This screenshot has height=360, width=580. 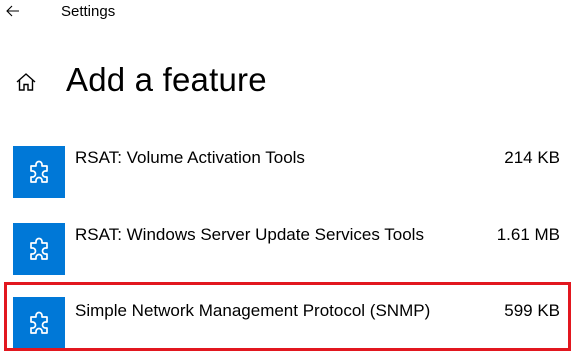 What do you see at coordinates (290, 13) in the screenshot?
I see `title-bar: Settings` at bounding box center [290, 13].